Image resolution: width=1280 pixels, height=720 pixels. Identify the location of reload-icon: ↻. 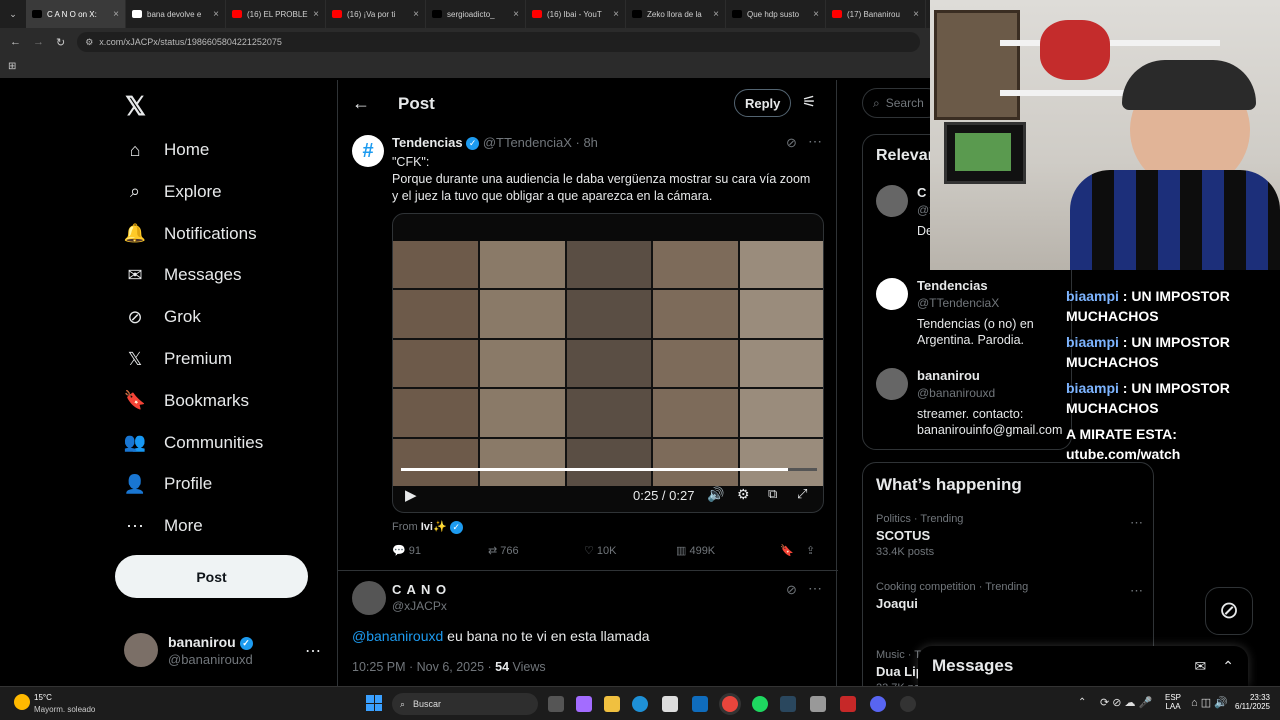
(60, 42).